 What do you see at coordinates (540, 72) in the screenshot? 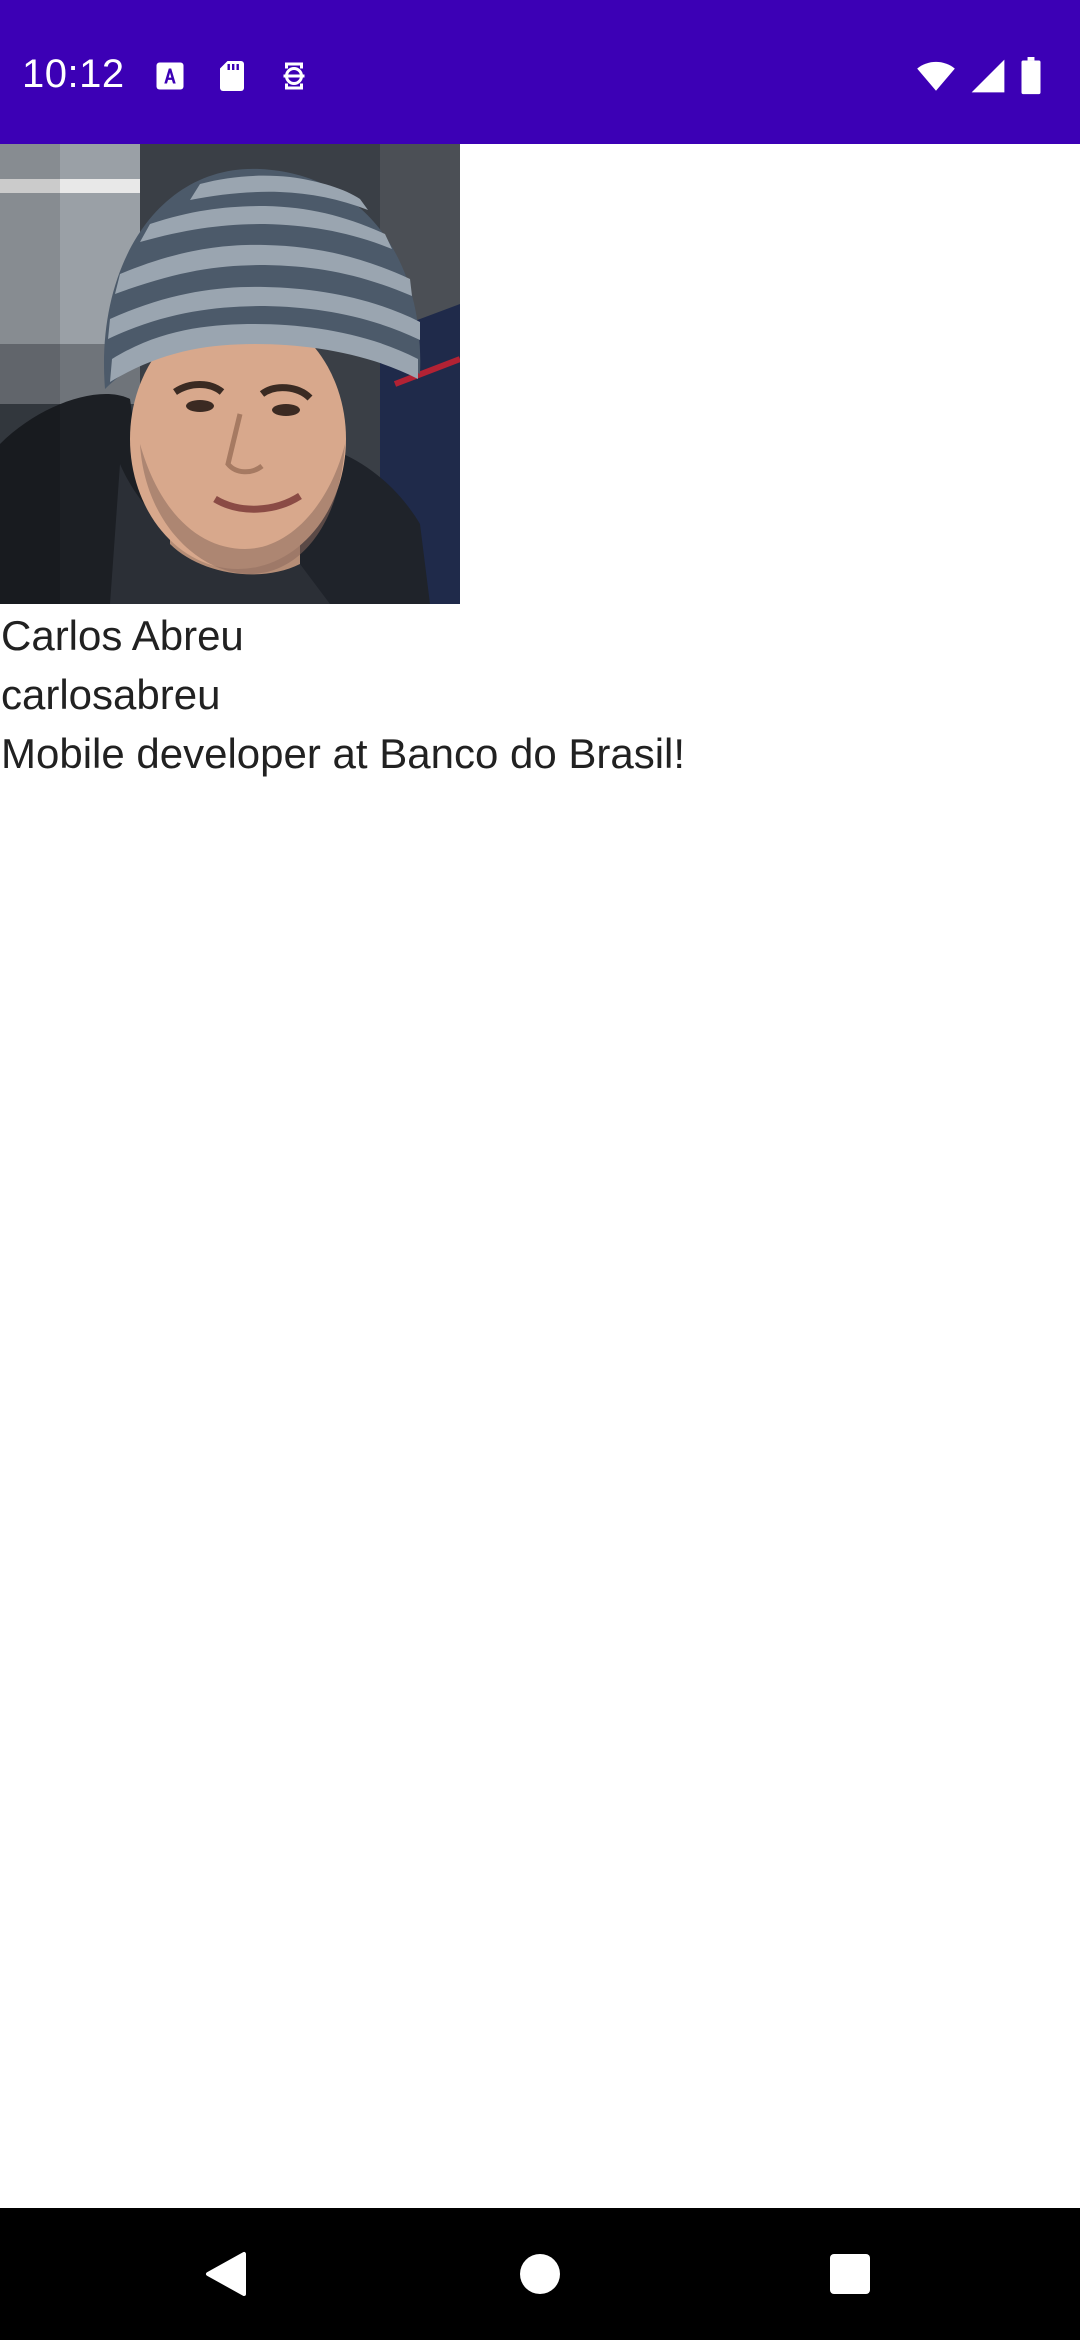
I see `status-bar: 10:12` at bounding box center [540, 72].